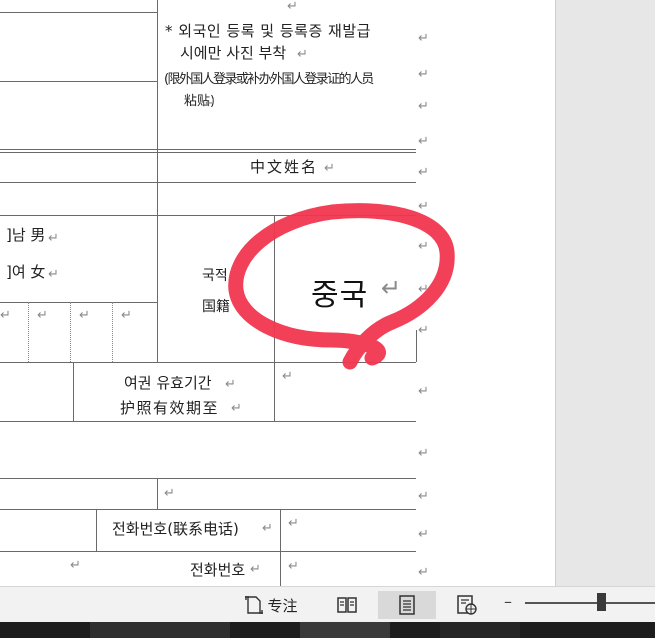 This screenshot has height=638, width=655. What do you see at coordinates (216, 307) in the screenshot?
I see `nationality-label-cn: 国籍` at bounding box center [216, 307].